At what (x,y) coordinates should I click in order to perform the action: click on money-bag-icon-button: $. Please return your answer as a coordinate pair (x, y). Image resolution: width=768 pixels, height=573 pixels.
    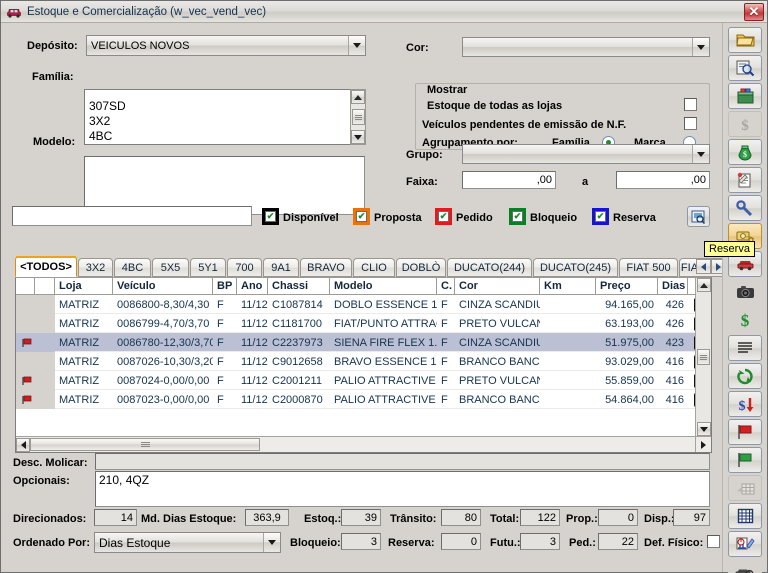
    Looking at the image, I should click on (745, 152).